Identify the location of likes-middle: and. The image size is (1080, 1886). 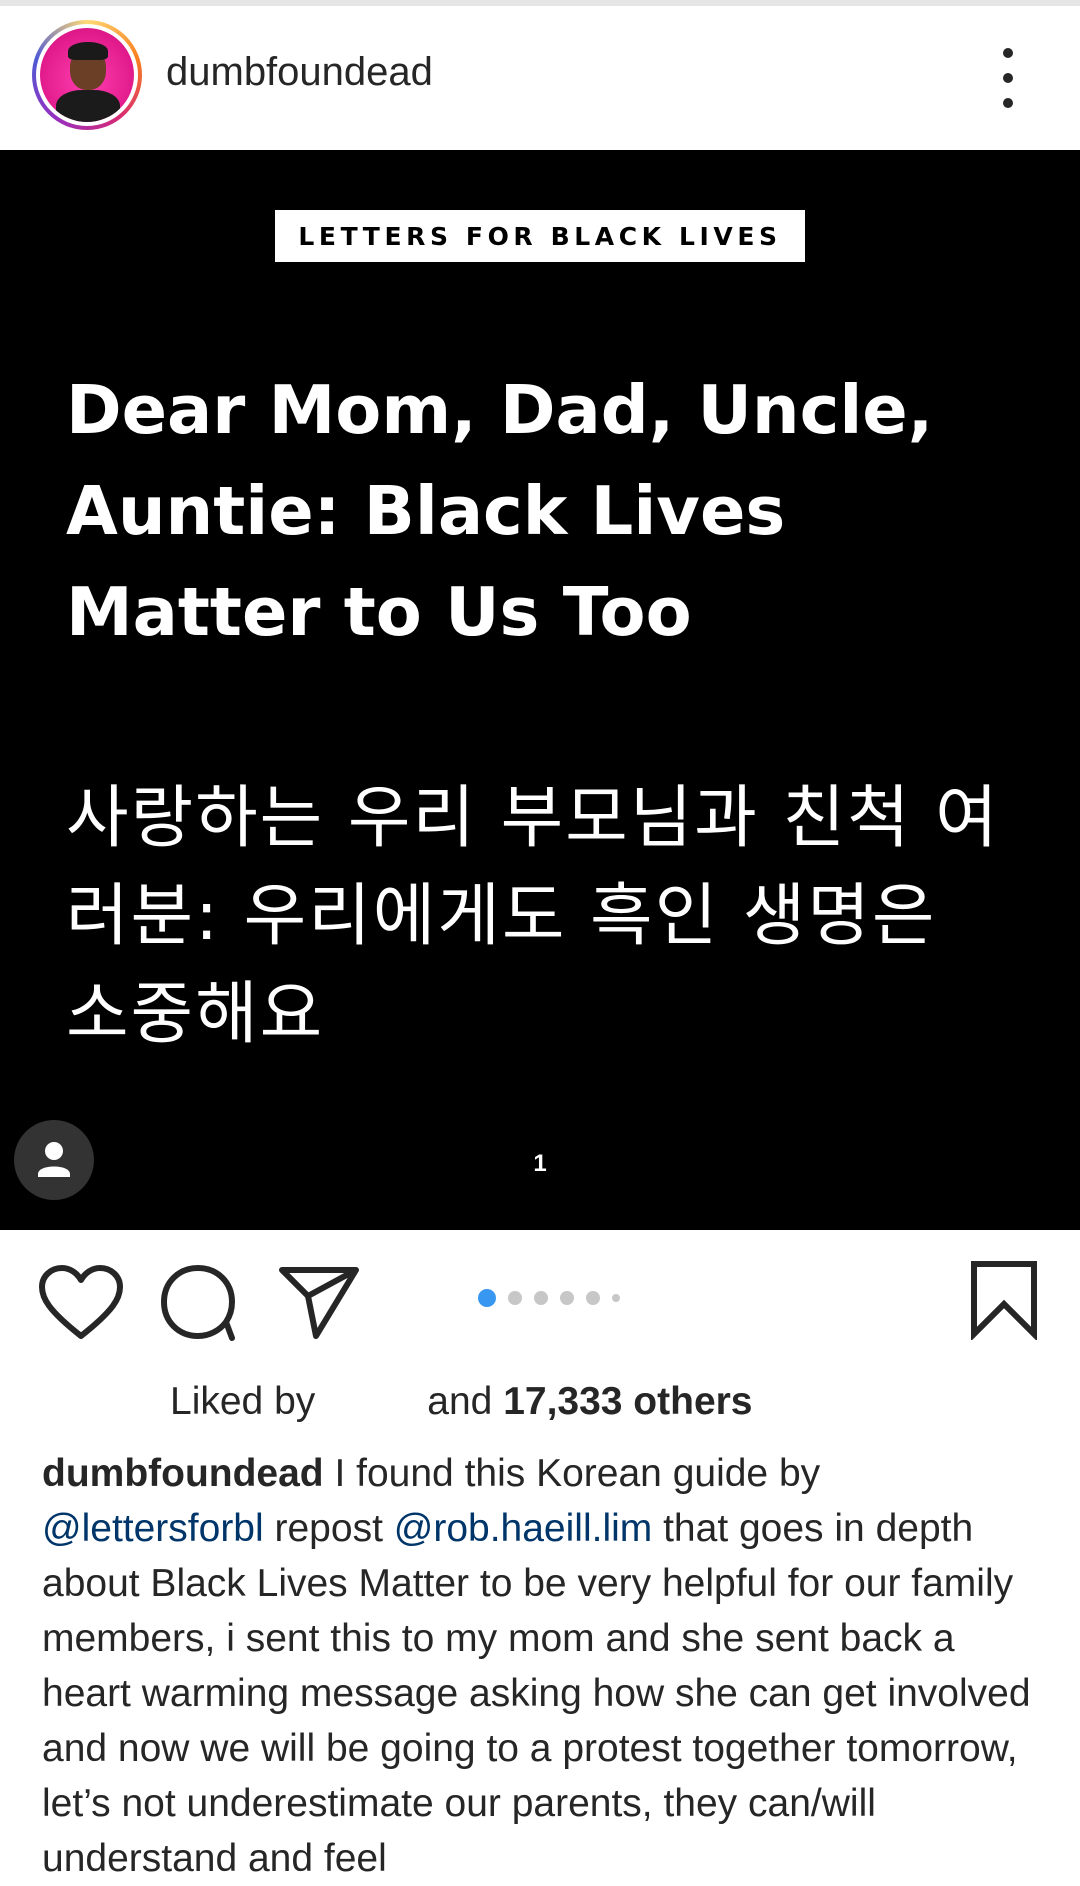
(460, 1401).